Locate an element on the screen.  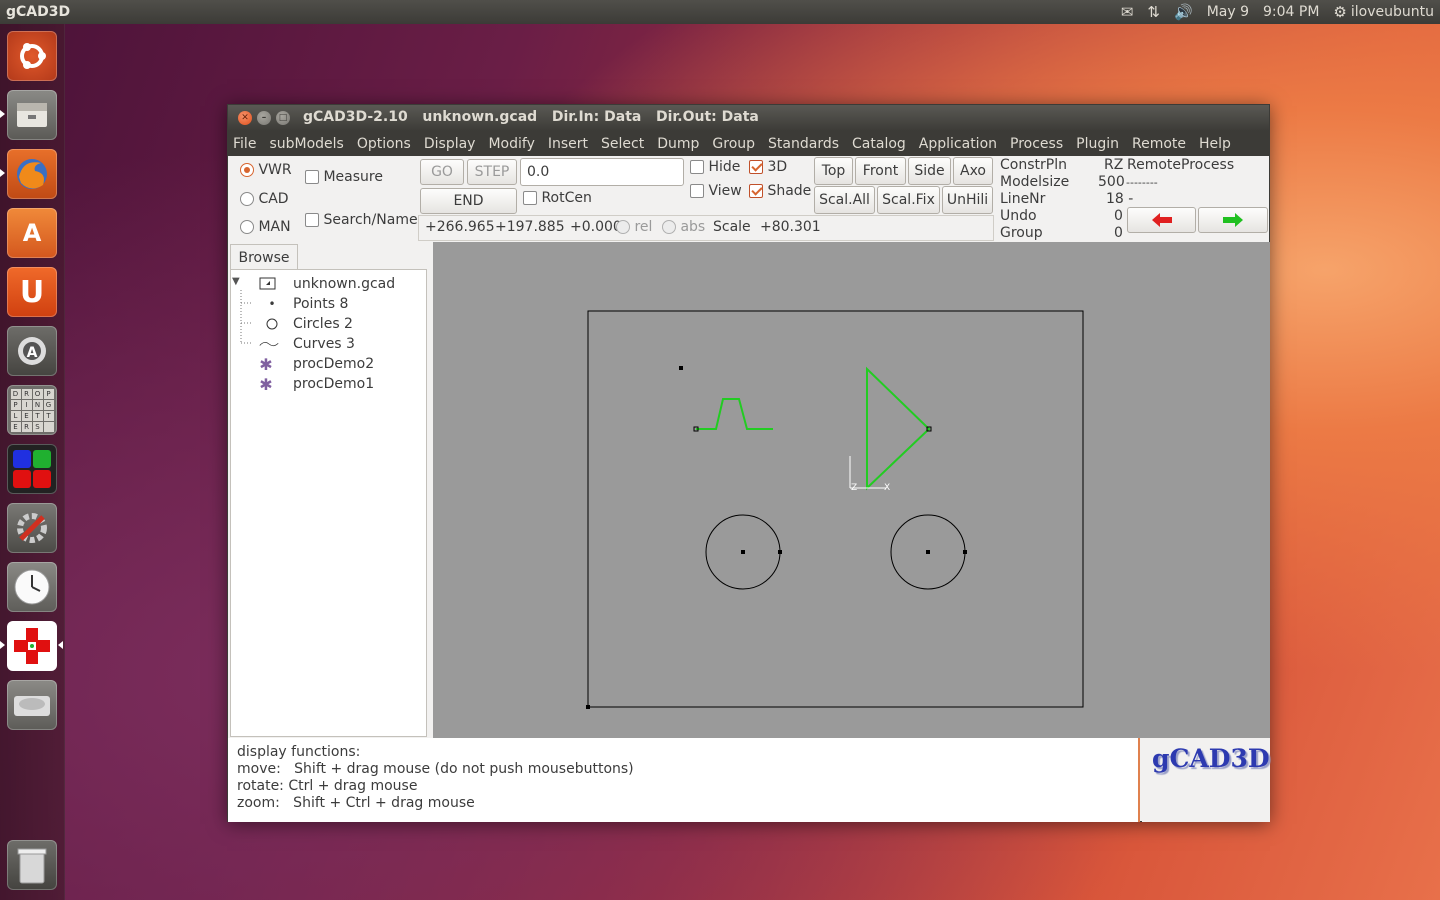
tree-item-circles: Circles 2 is located at coordinates (328, 324).